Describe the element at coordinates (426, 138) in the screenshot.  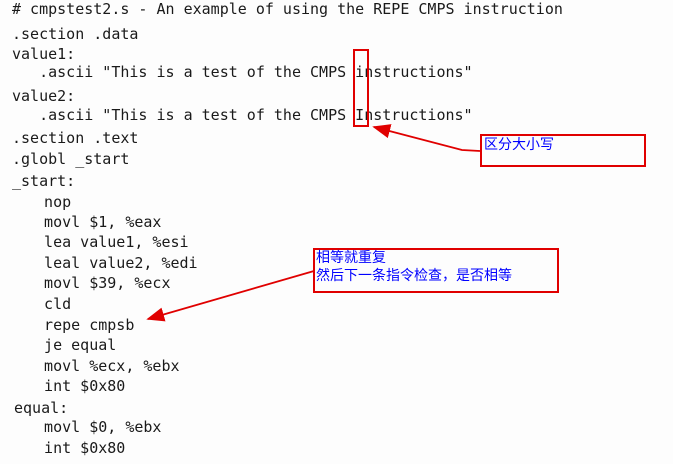
I see `case-arrow` at that location.